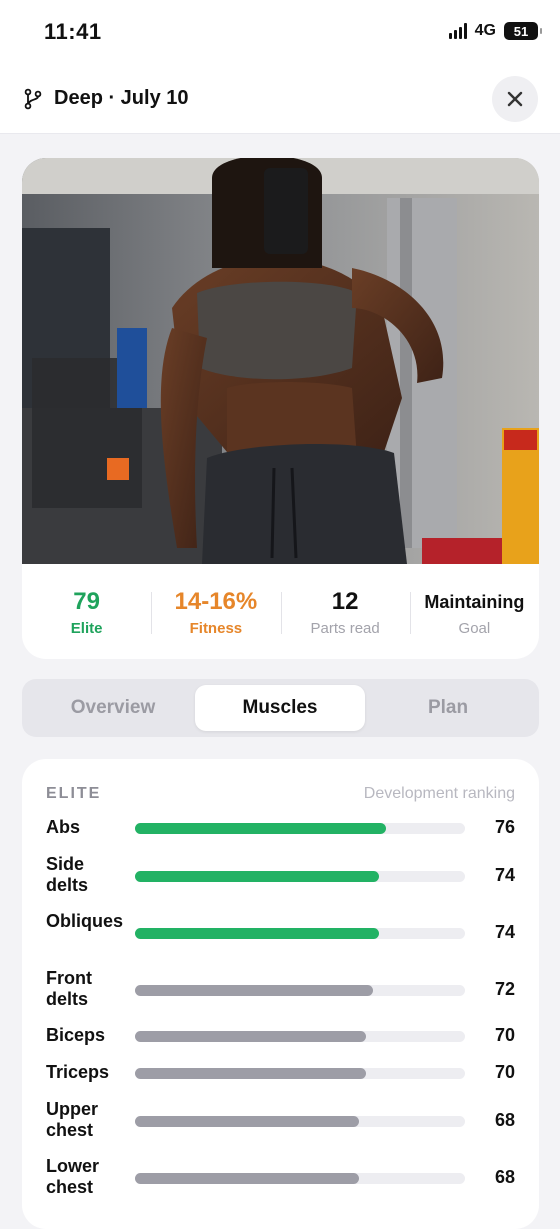  I want to click on stat-body-fat: 14-16% Fitness, so click(215, 611).